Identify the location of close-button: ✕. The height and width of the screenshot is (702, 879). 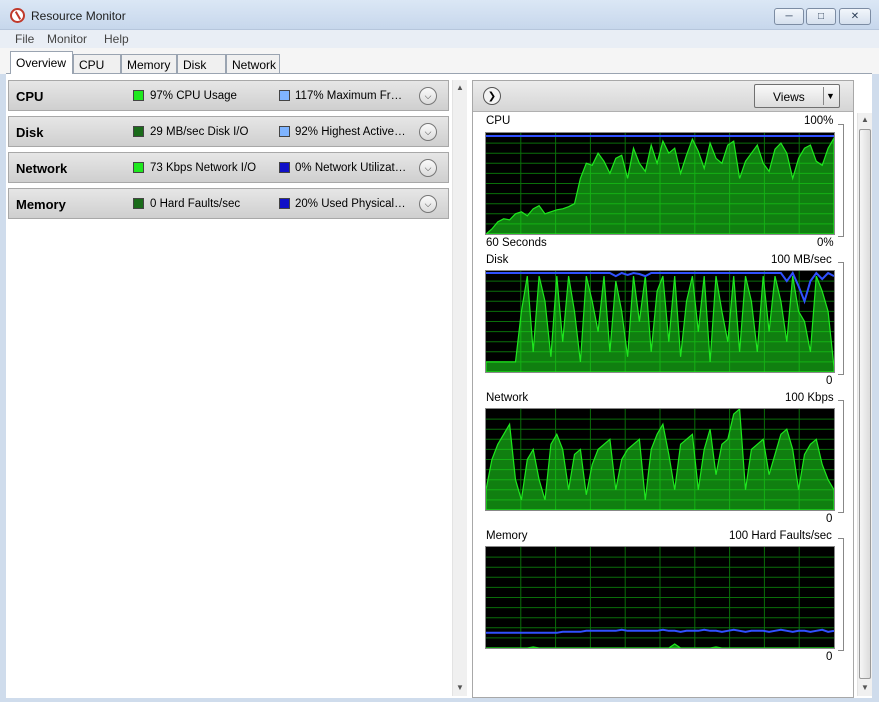
(855, 16).